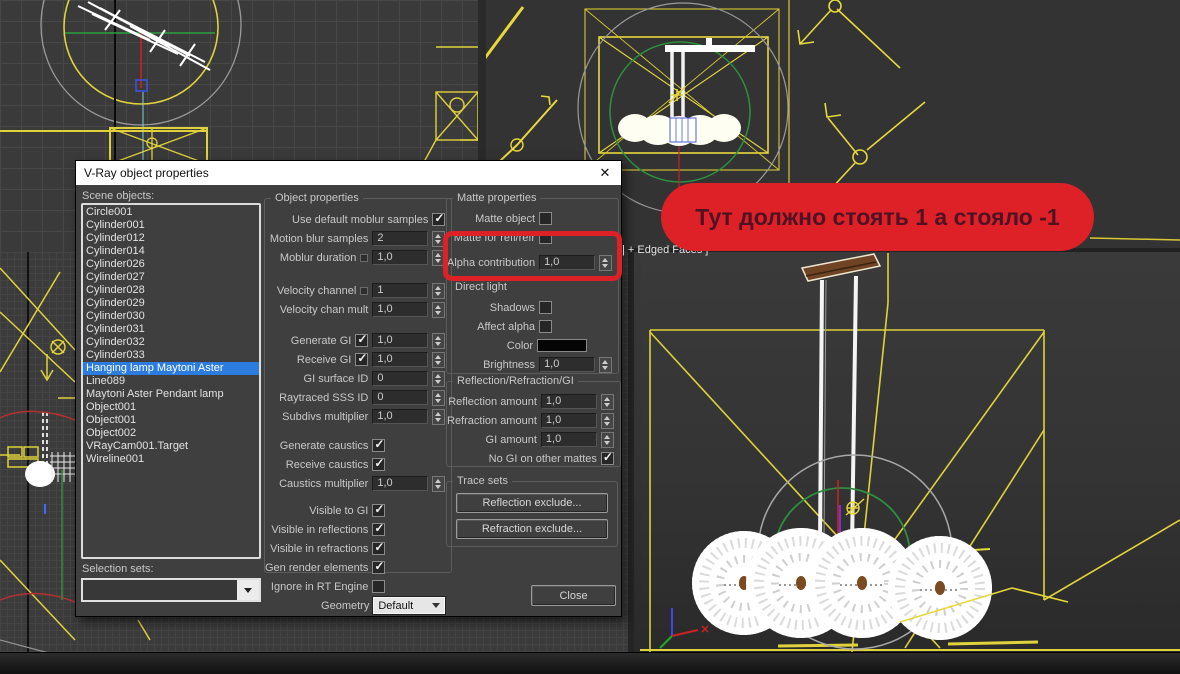 This screenshot has height=674, width=1180. Describe the element at coordinates (631, 452) in the screenshot. I see `viewport-divider` at that location.